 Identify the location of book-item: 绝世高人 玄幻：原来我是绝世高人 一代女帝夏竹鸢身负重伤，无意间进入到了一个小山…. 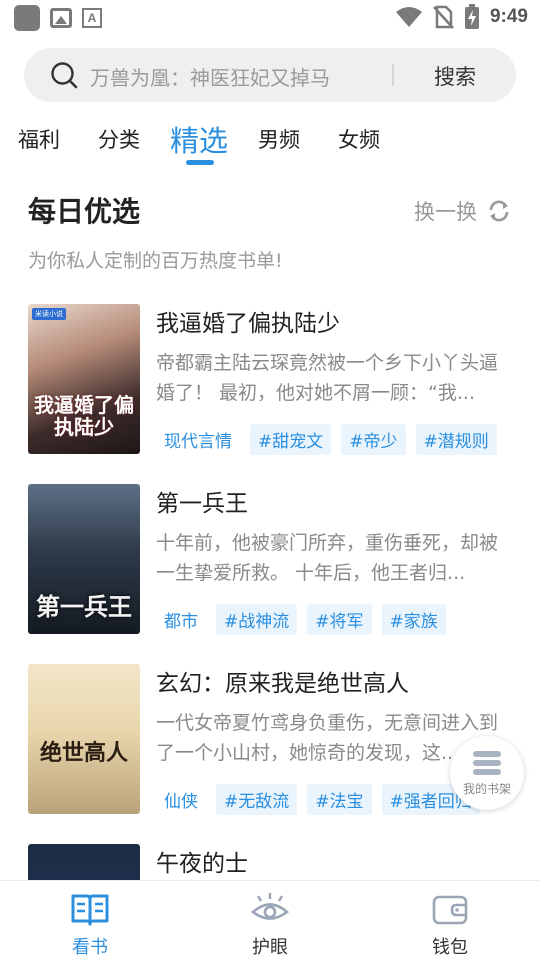
(273, 740).